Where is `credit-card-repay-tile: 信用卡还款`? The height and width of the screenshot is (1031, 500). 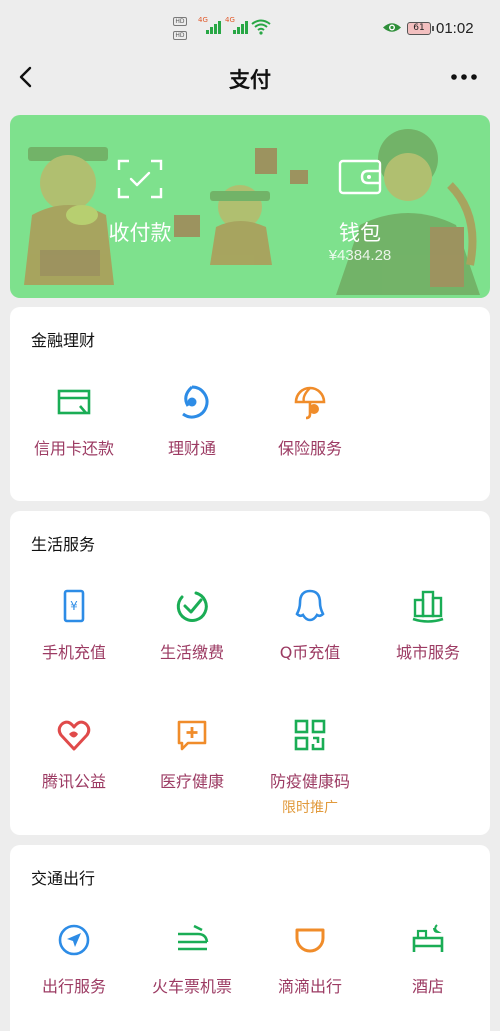 credit-card-repay-tile: 信用卡还款 is located at coordinates (74, 434).